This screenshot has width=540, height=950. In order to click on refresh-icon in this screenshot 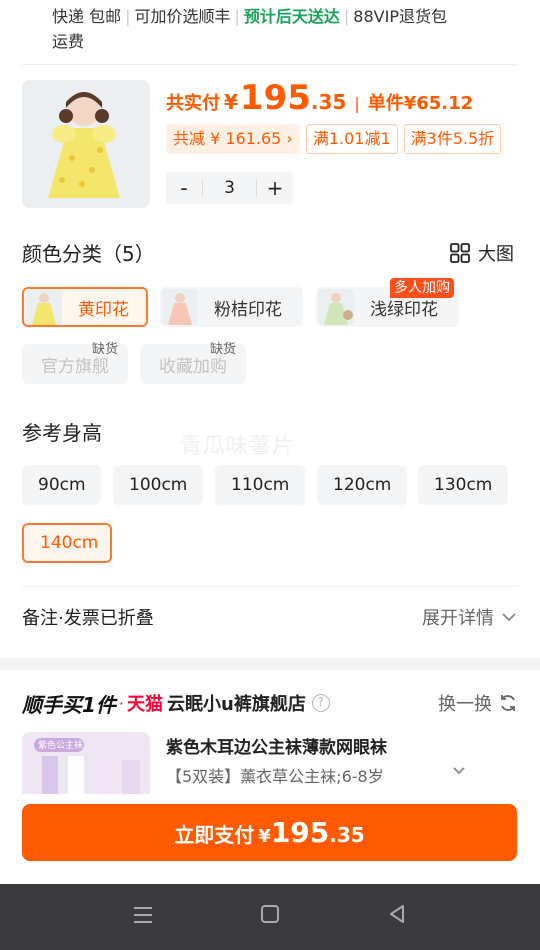, I will do `click(508, 703)`.